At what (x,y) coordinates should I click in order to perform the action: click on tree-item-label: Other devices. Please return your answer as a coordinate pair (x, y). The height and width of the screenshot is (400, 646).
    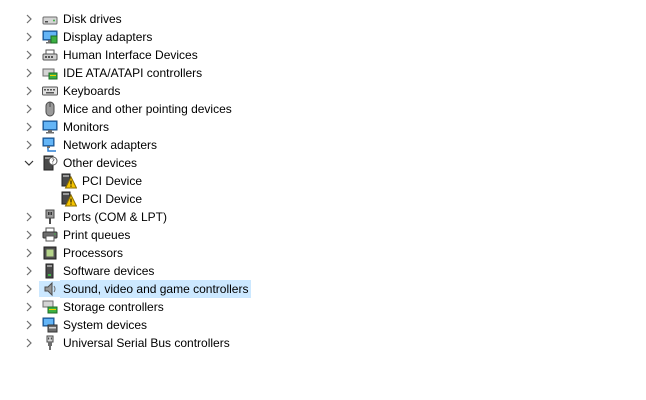
    Looking at the image, I should click on (100, 163).